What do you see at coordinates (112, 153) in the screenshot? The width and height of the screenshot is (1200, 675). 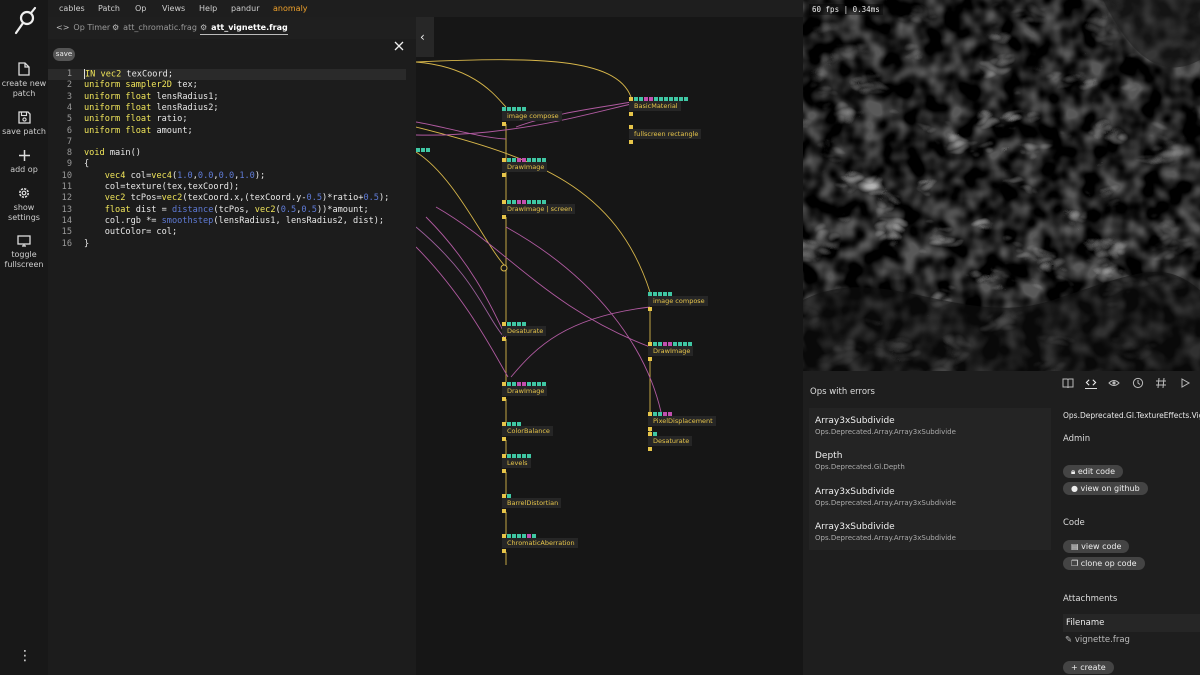 I see `code-text: void main()` at bounding box center [112, 153].